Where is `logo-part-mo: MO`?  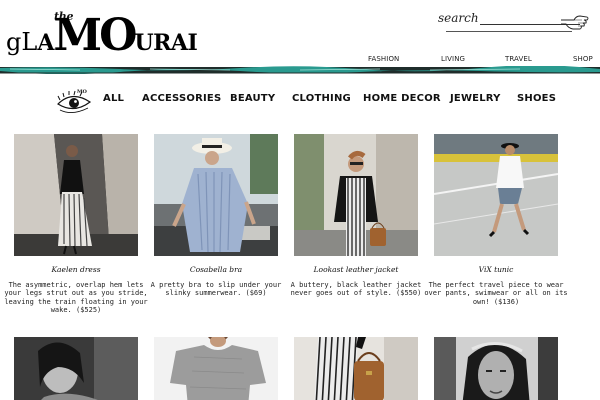 logo-part-mo: MO is located at coordinates (95, 35).